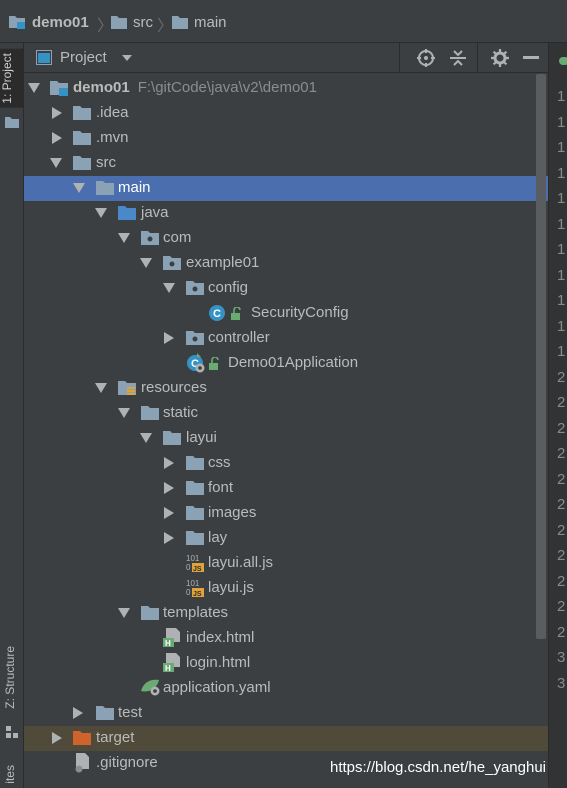 Image resolution: width=567 pixels, height=788 pixels. I want to click on tree-item-templates: templates, so click(286, 613).